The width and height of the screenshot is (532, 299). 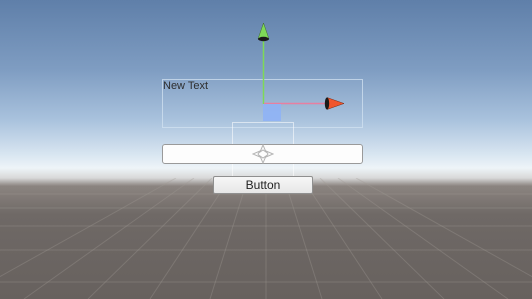 What do you see at coordinates (263, 32) in the screenshot?
I see `move-gizmo-y-arrow-icon` at bounding box center [263, 32].